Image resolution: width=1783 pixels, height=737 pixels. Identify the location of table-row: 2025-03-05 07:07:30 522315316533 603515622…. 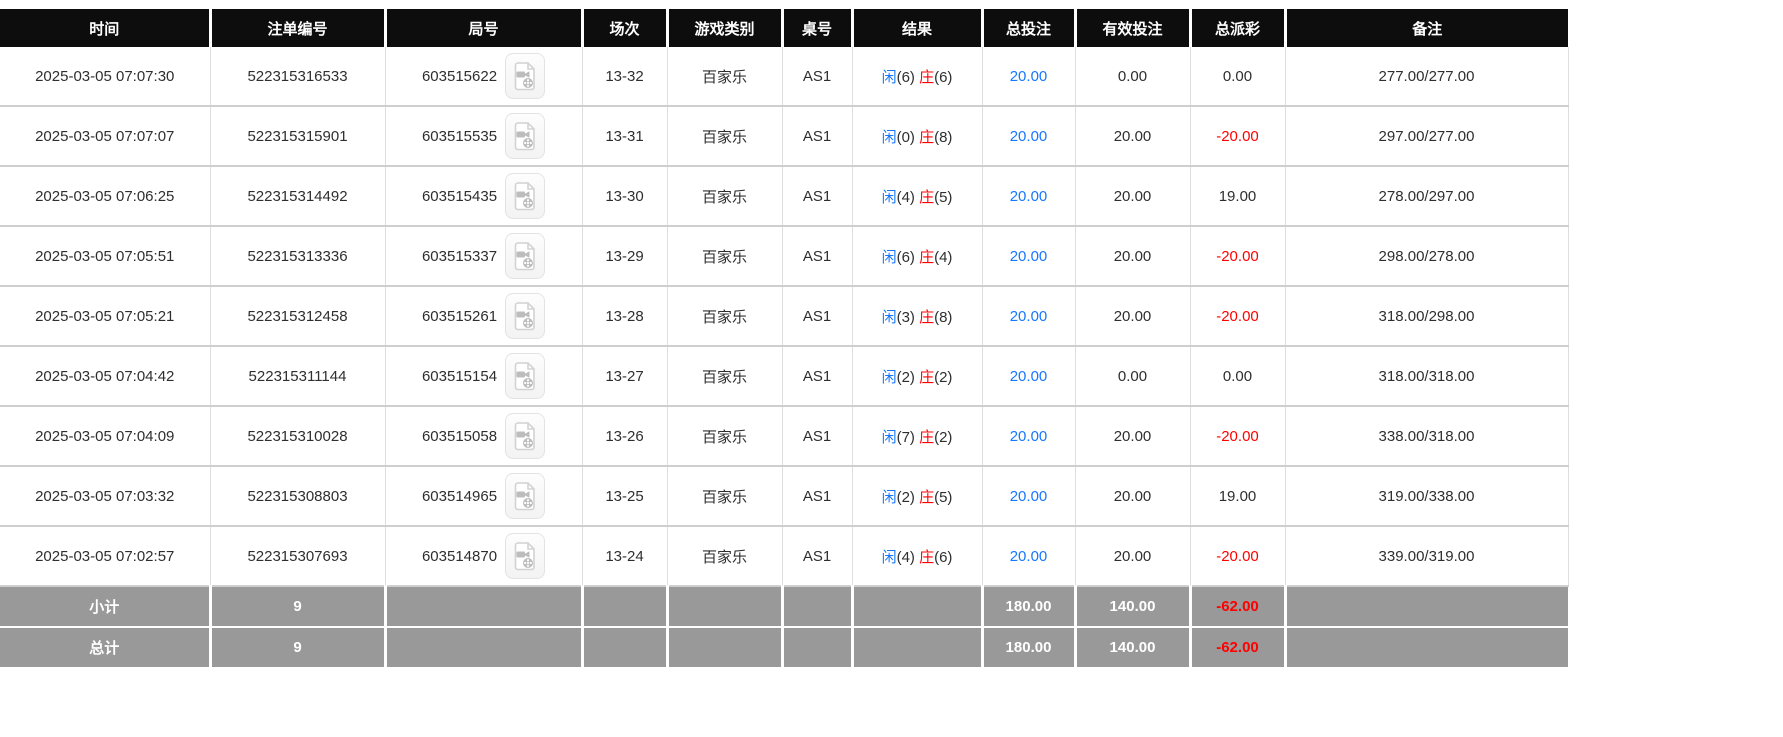
(784, 77).